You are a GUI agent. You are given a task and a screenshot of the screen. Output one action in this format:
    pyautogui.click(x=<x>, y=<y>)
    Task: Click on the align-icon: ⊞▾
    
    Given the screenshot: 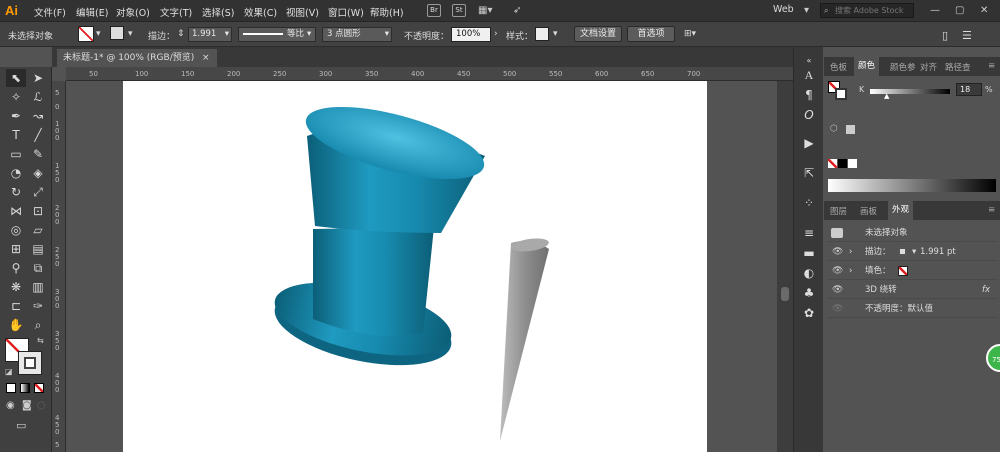 What is the action you would take?
    pyautogui.click(x=690, y=34)
    